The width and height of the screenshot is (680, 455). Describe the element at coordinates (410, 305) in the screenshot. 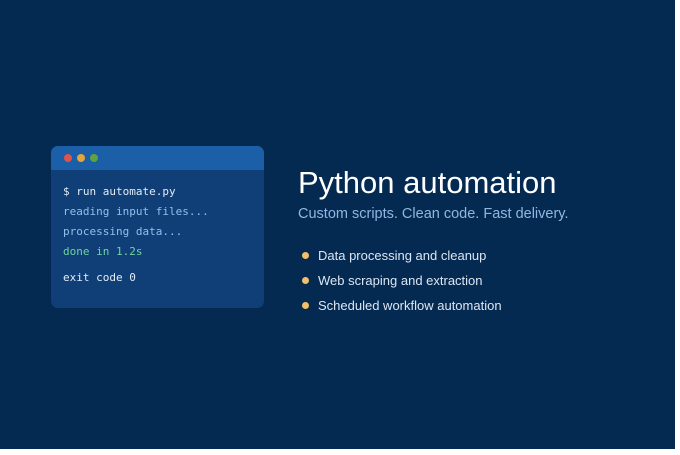

I see `feature-label: Scheduled workflow automation` at that location.